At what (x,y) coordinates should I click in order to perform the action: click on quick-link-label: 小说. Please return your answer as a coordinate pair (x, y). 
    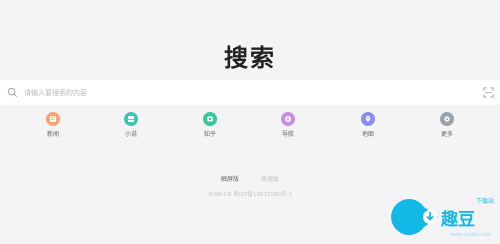
    Looking at the image, I should click on (130, 134).